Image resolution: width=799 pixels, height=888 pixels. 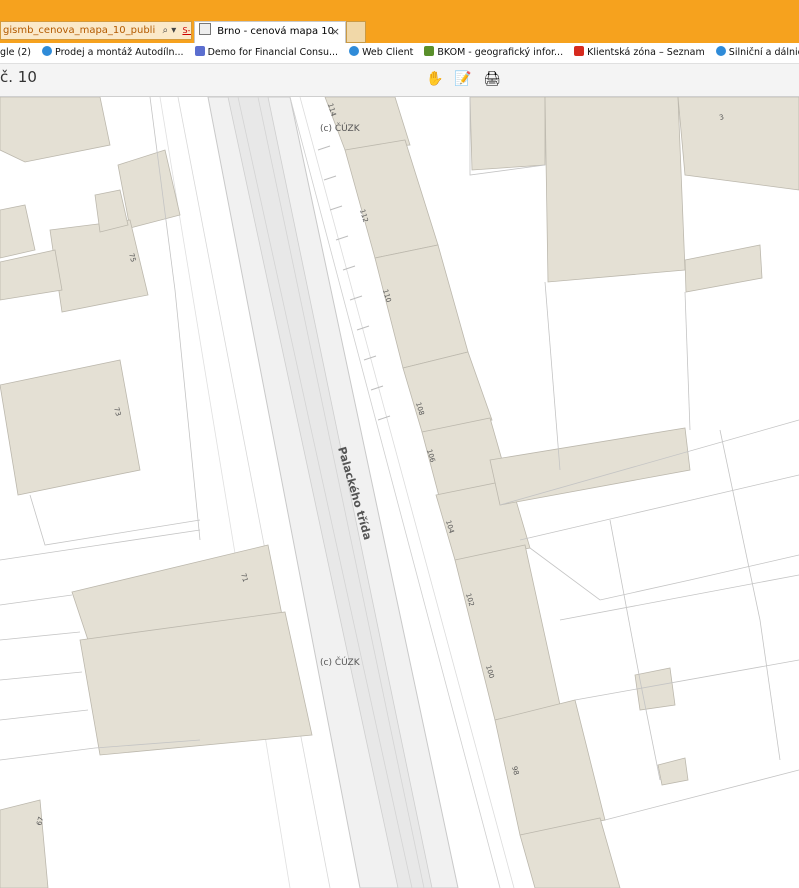 I want to click on favorite-label: gle (2), so click(x=15, y=52).